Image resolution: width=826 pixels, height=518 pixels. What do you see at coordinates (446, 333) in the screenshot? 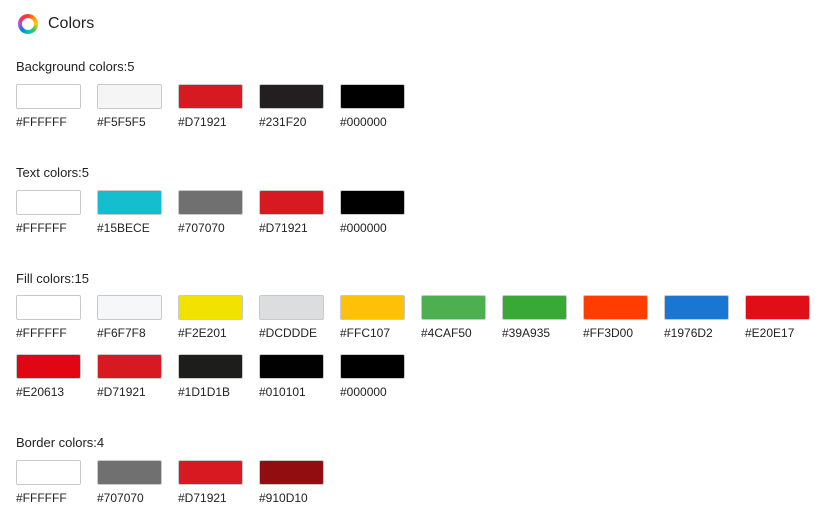
I see `color-hex-label: #4CAF50` at bounding box center [446, 333].